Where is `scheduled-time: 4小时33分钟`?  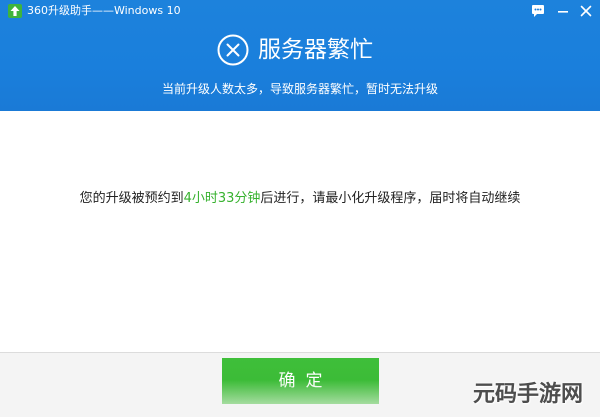 scheduled-time: 4小时33分钟 is located at coordinates (222, 198).